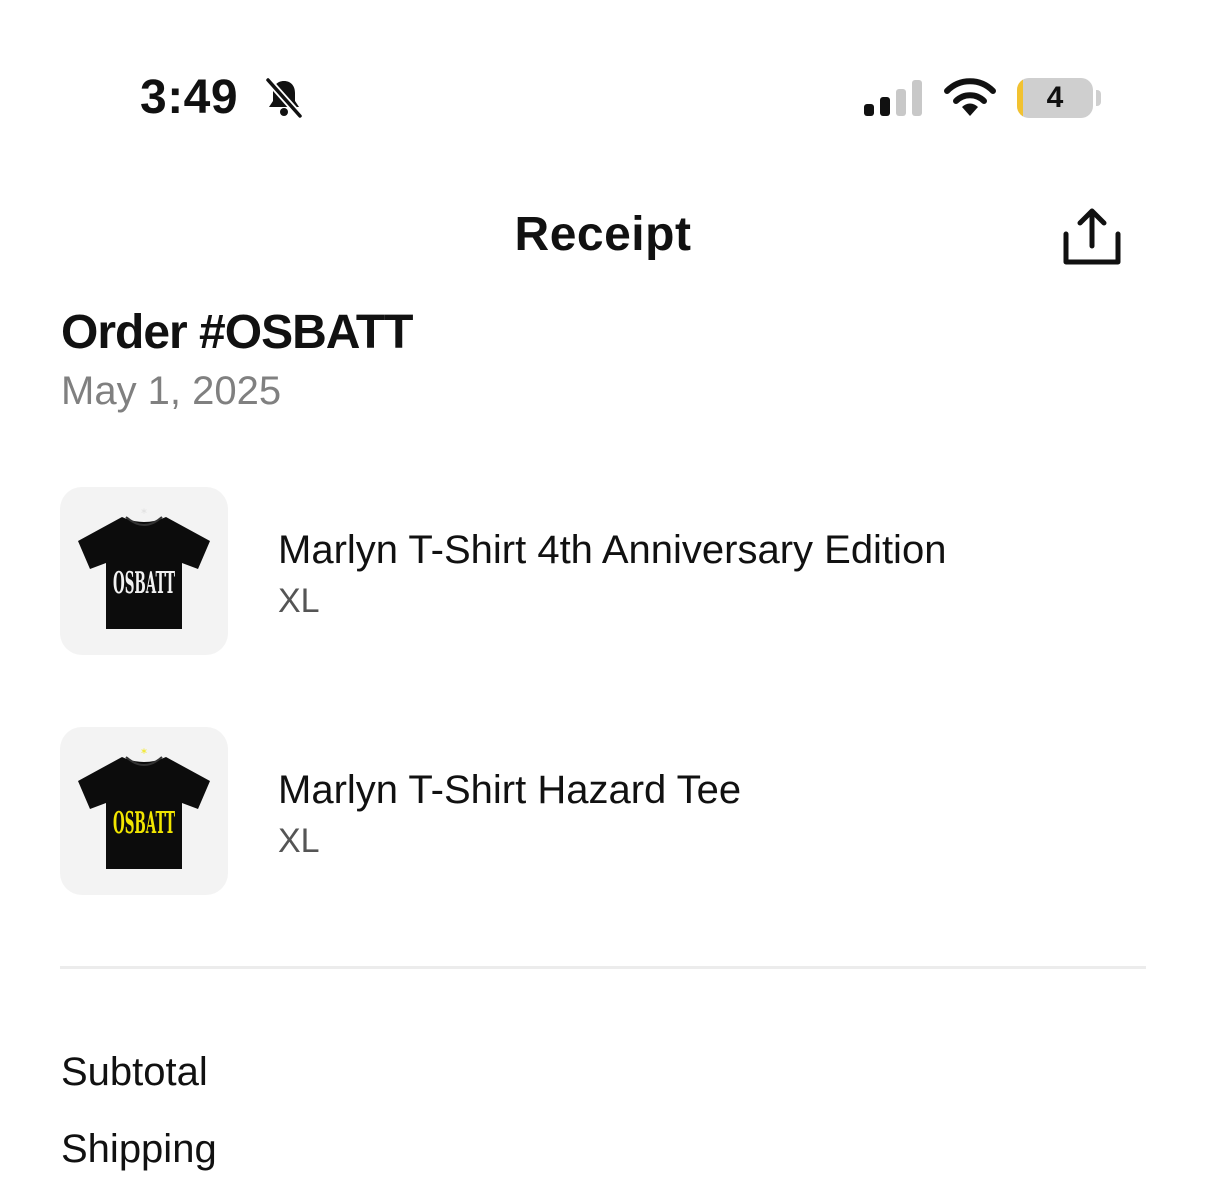 This screenshot has height=1186, width=1206. I want to click on share-button, so click(1092, 238).